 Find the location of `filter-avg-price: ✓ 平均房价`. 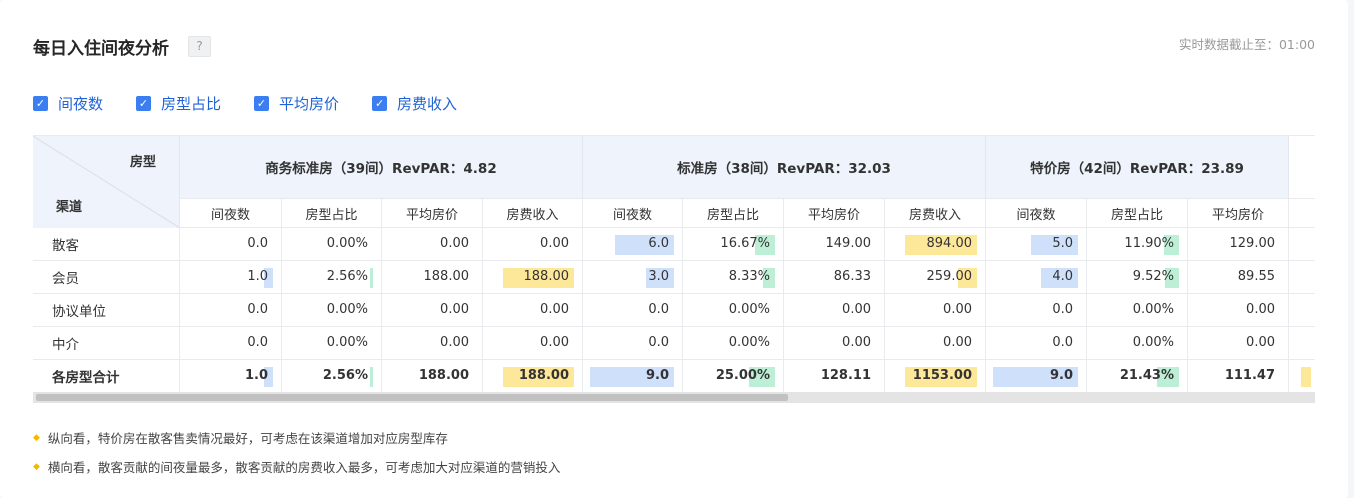

filter-avg-price: ✓ 平均房价 is located at coordinates (296, 103).